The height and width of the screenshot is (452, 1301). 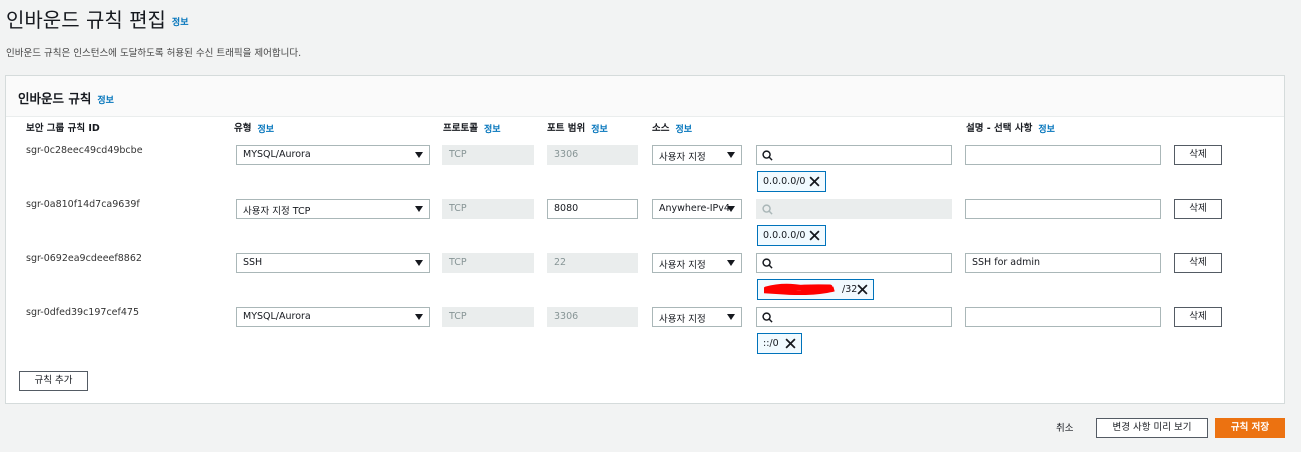 What do you see at coordinates (180, 23) in the screenshot?
I see `page-info-link: 정보` at bounding box center [180, 23].